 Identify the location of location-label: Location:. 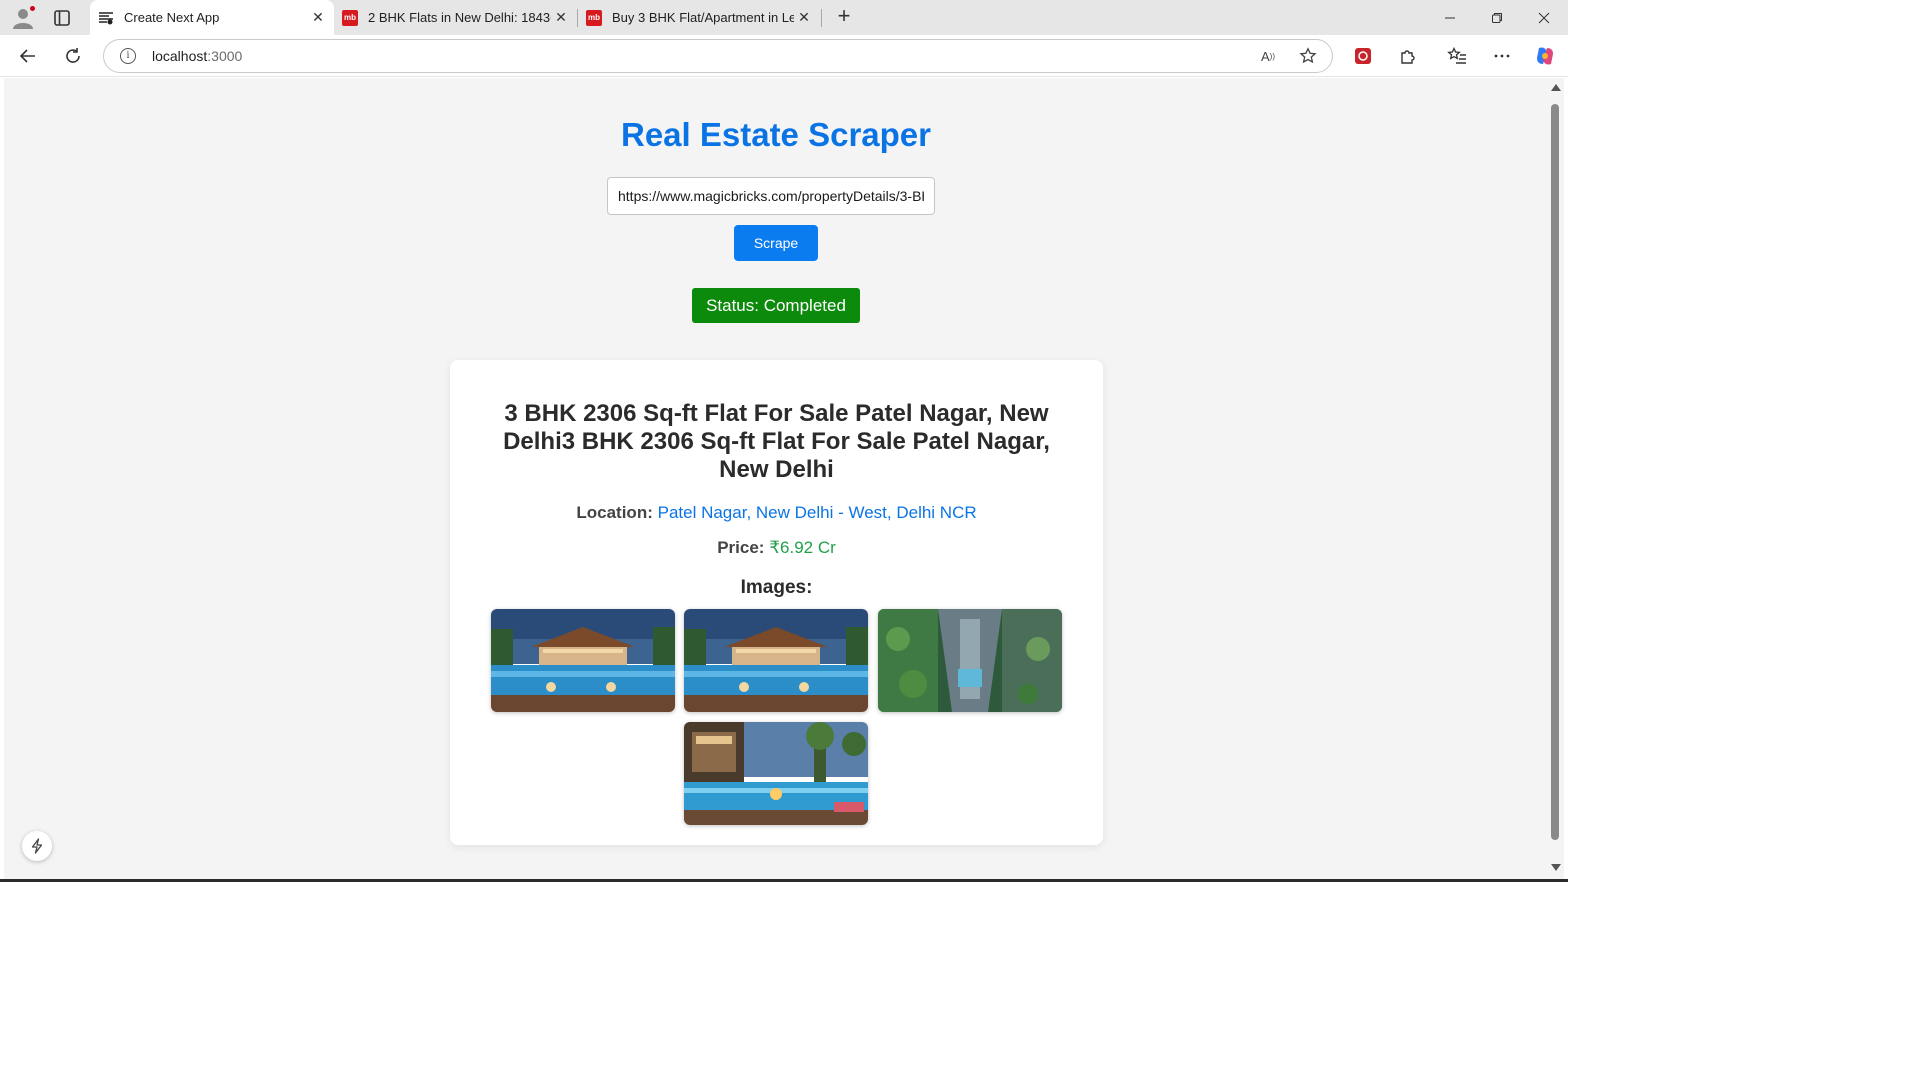
(614, 512).